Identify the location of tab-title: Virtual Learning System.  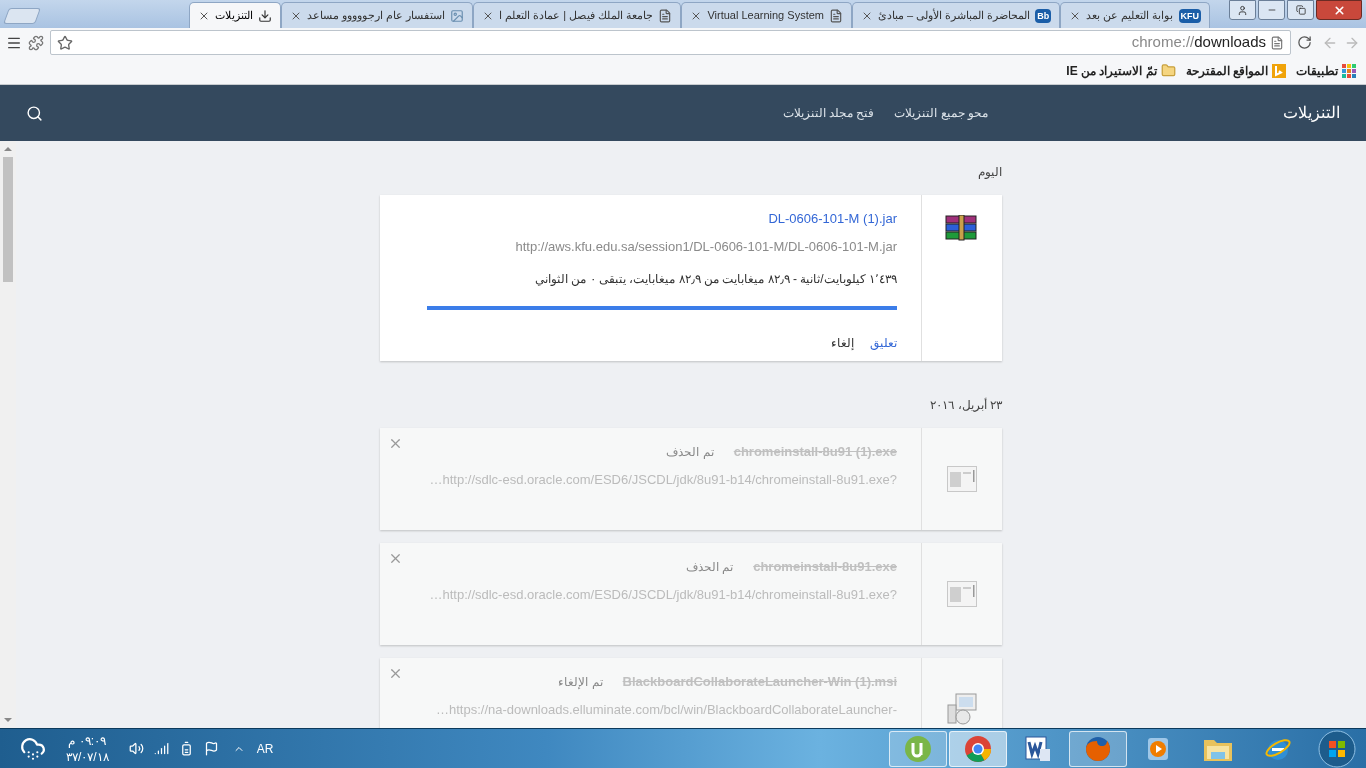
(765, 16).